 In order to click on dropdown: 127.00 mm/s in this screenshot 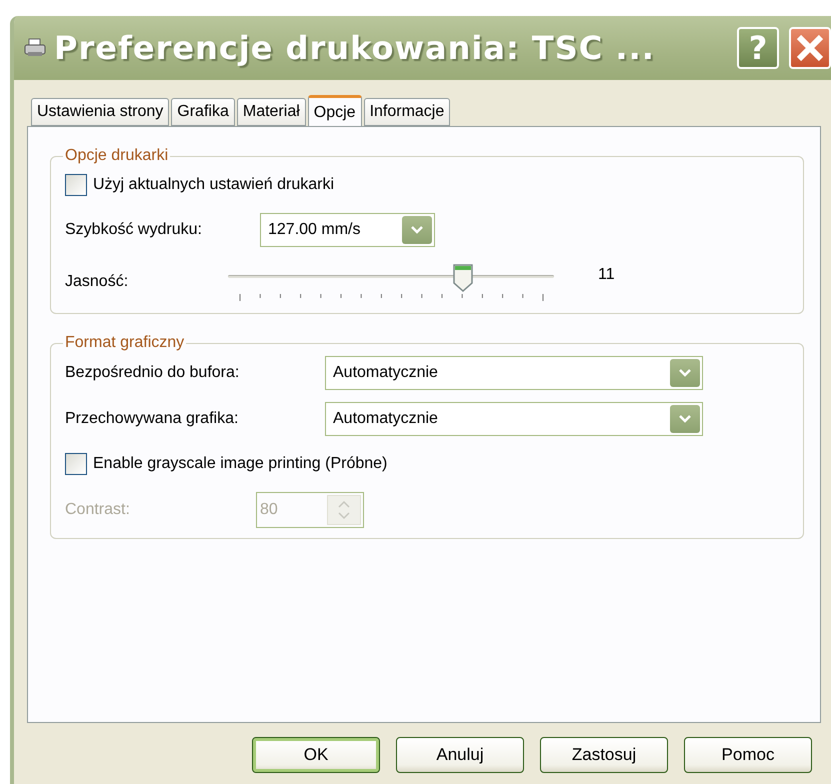, I will do `click(347, 230)`.